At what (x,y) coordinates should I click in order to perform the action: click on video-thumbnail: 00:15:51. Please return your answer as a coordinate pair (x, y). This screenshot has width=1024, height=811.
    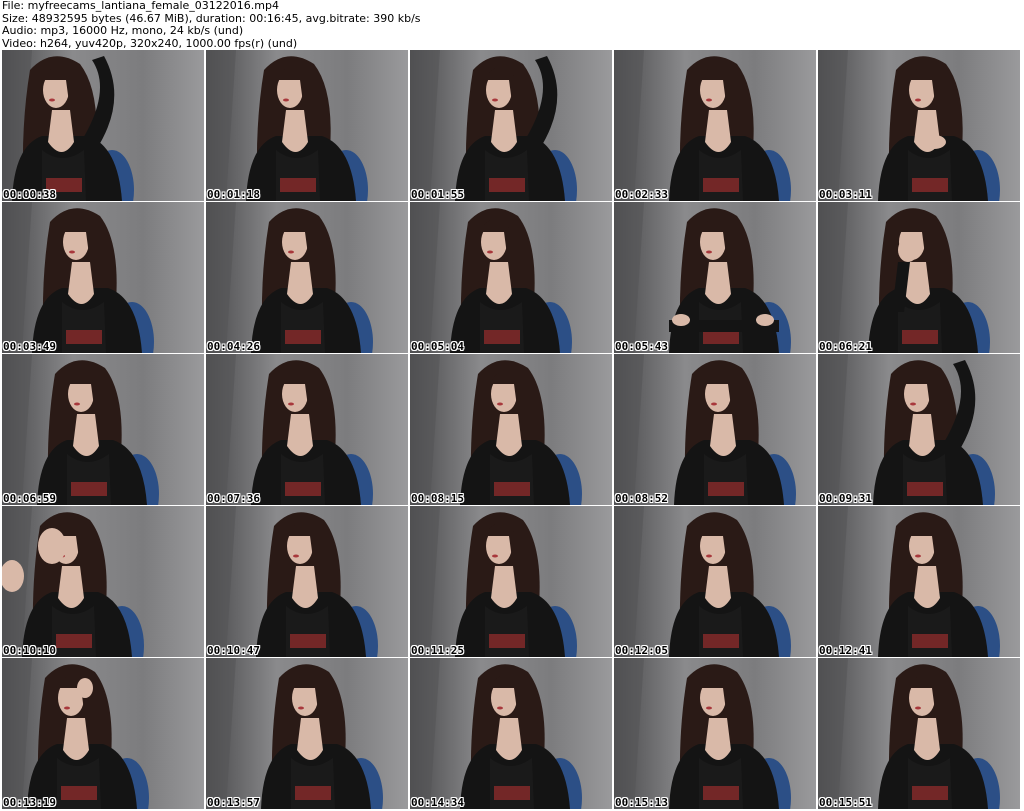
    Looking at the image, I should click on (919, 733).